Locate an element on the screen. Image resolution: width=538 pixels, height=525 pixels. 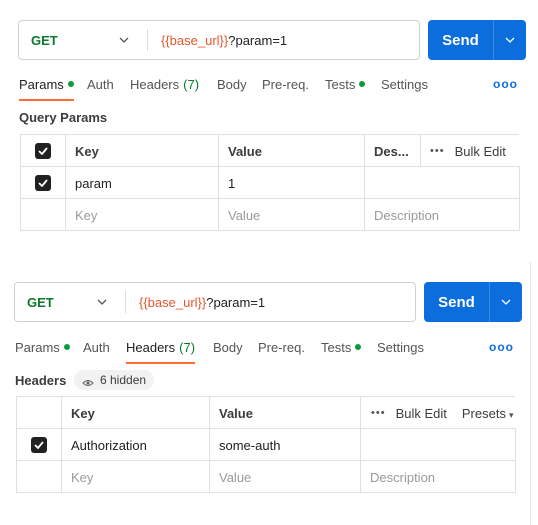
table-actions: ••• Bulk Edit is located at coordinates (468, 151).